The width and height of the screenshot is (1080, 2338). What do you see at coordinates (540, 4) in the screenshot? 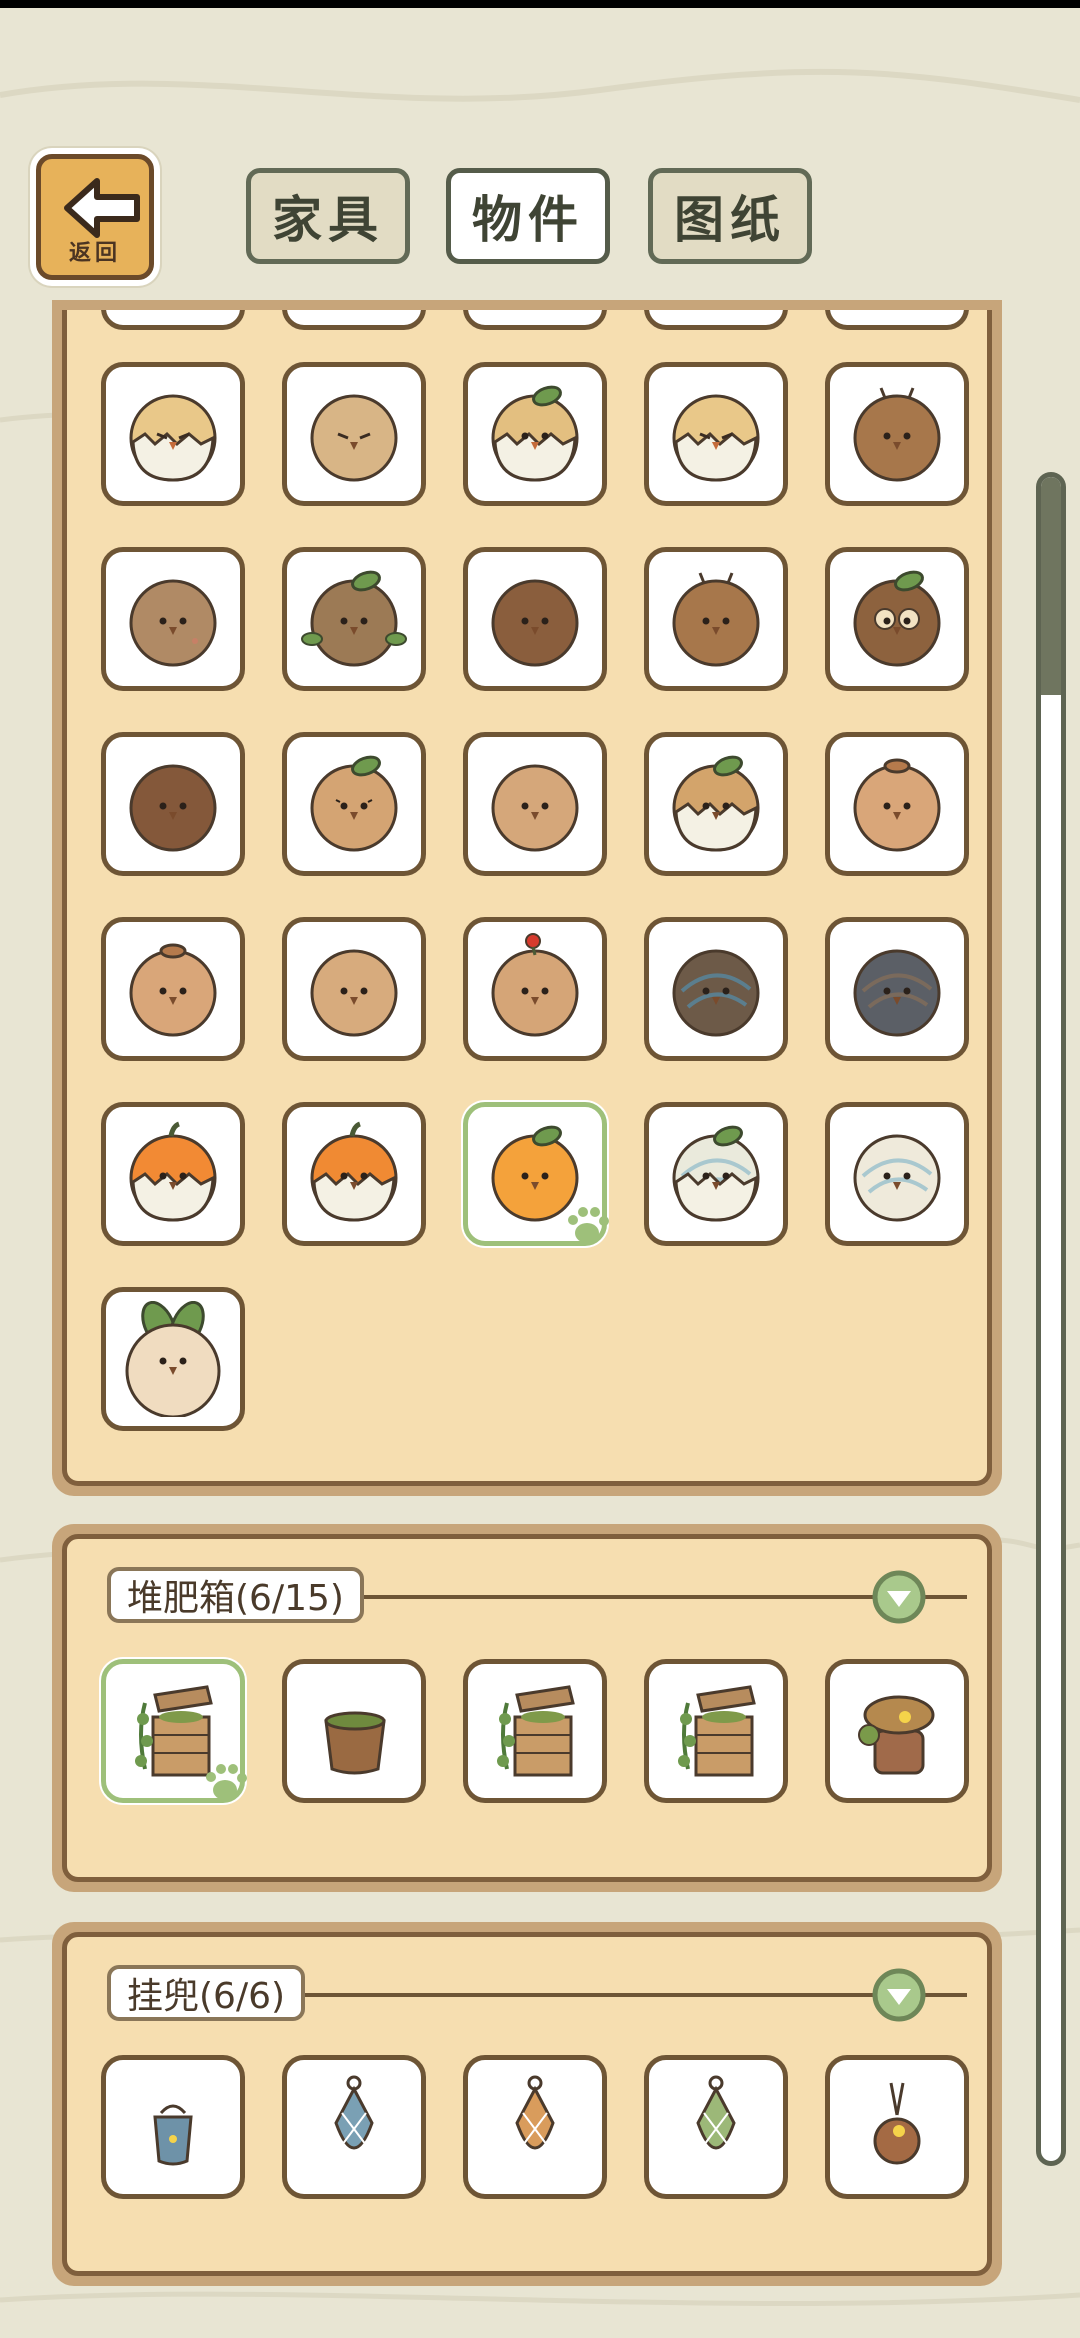
I see `status-bar` at bounding box center [540, 4].